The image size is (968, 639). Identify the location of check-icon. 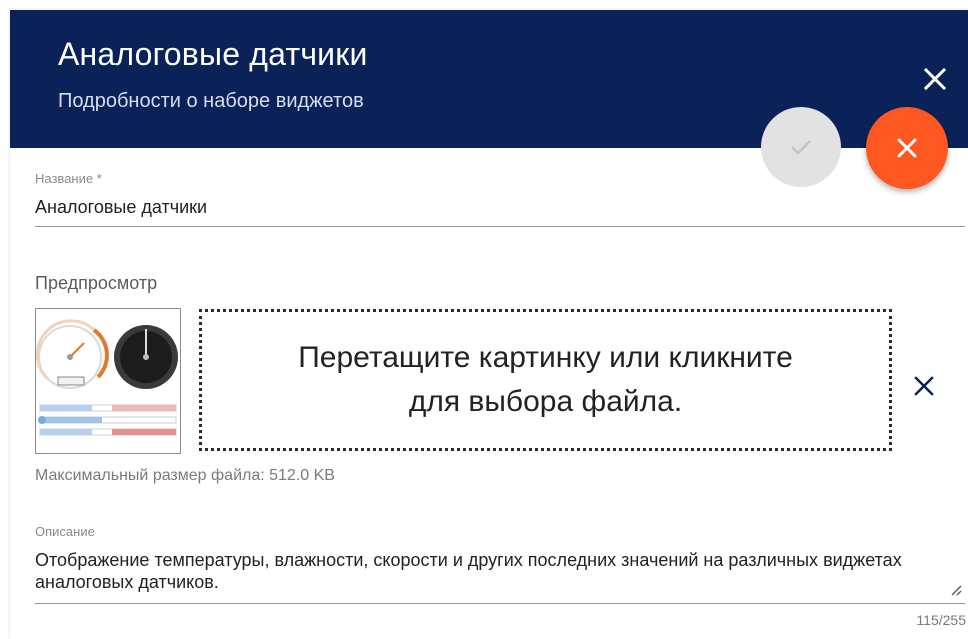
(801, 147).